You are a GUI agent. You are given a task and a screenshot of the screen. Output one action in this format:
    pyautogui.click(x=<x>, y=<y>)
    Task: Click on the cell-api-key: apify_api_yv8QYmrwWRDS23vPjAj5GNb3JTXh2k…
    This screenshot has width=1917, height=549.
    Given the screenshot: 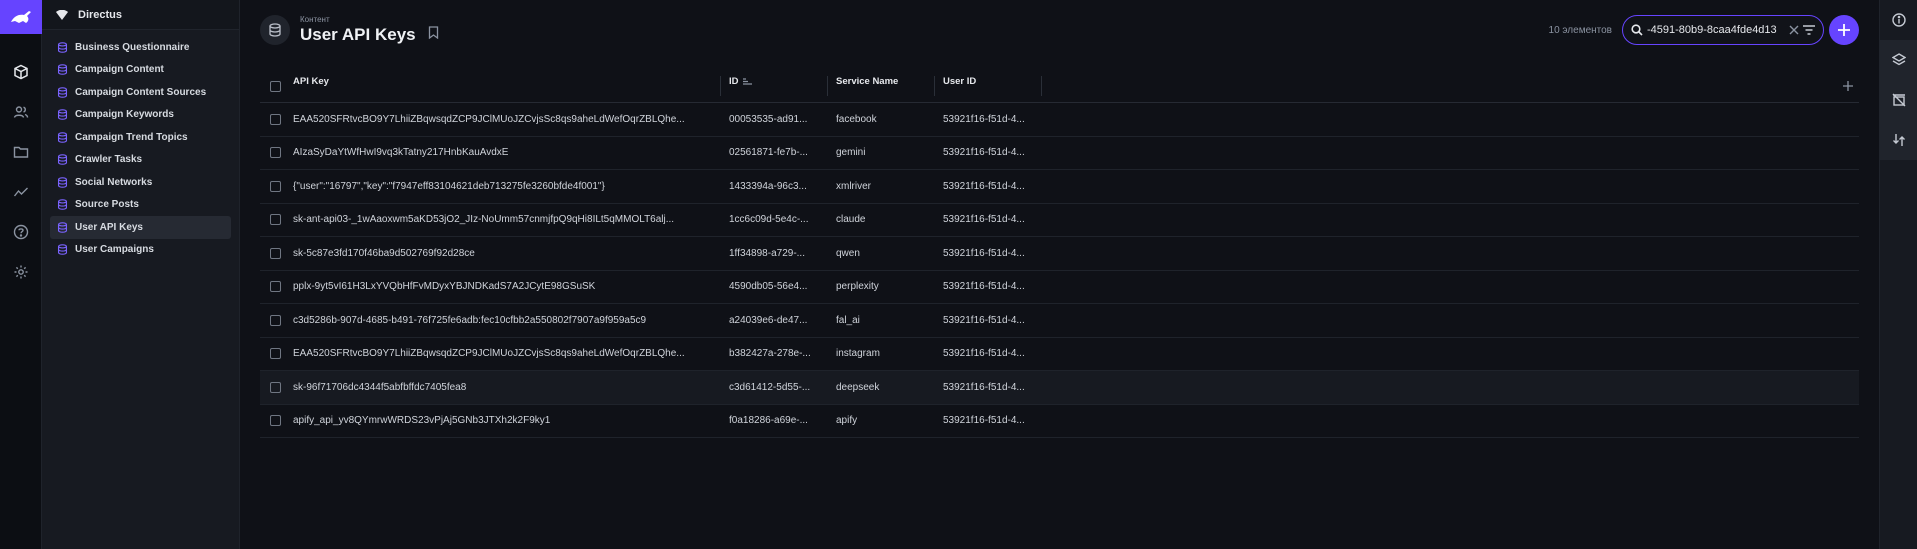 What is the action you would take?
    pyautogui.click(x=422, y=421)
    